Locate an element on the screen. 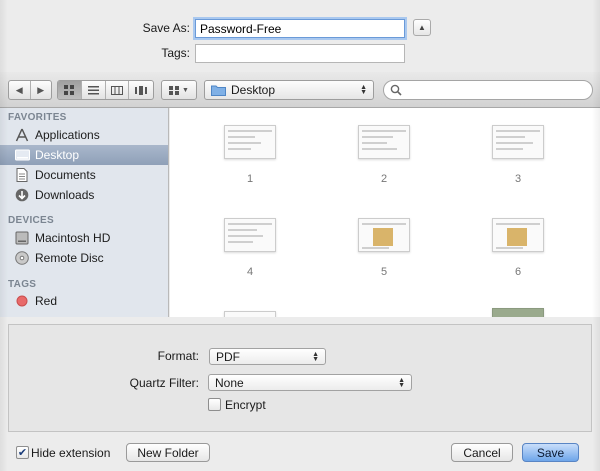 This screenshot has width=600, height=471. sidebar-item-label: Documents is located at coordinates (65, 175).